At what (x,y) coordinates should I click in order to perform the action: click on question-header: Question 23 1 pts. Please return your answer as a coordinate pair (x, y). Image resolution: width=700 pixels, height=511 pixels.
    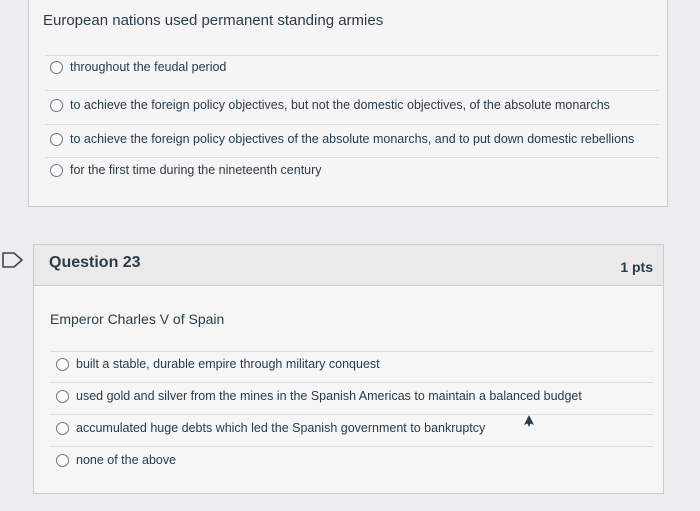
    Looking at the image, I should click on (348, 265).